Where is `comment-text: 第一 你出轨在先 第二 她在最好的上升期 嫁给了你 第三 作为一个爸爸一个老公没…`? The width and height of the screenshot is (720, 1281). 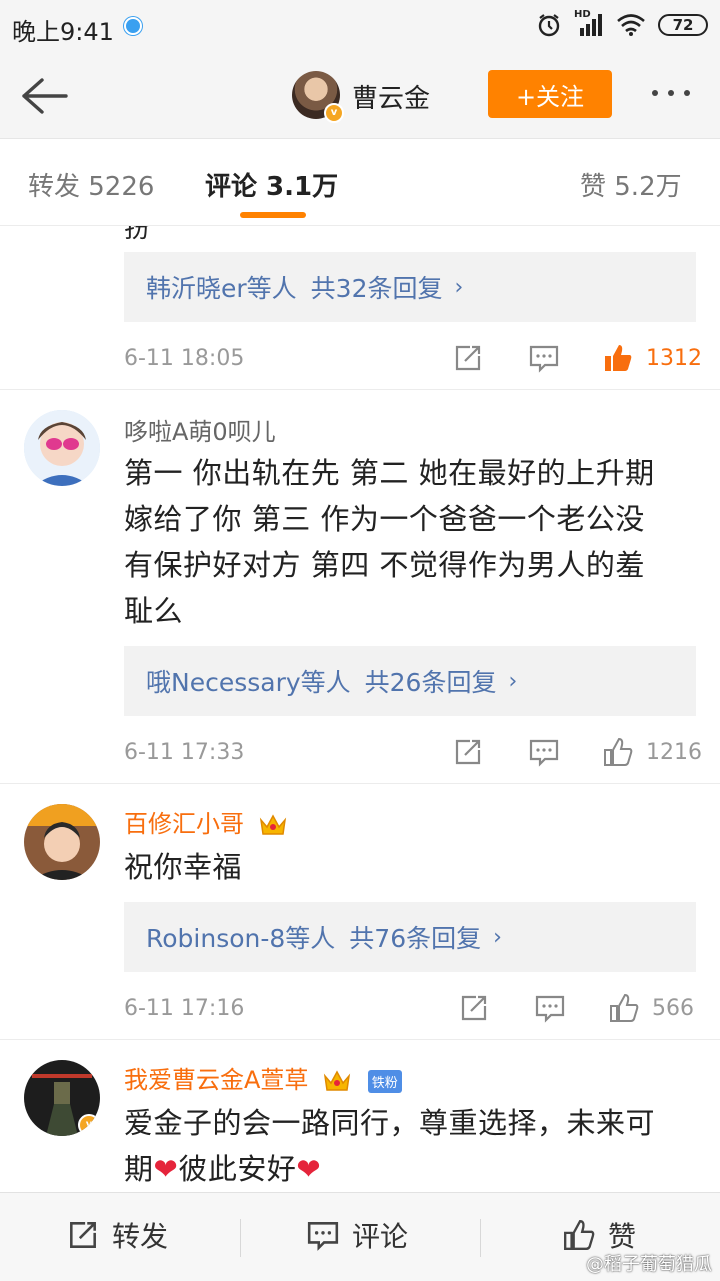 comment-text: 第一 你出轨在先 第二 她在最好的上升期 嫁给了你 第三 作为一个爸爸一个老公没… is located at coordinates (411, 542).